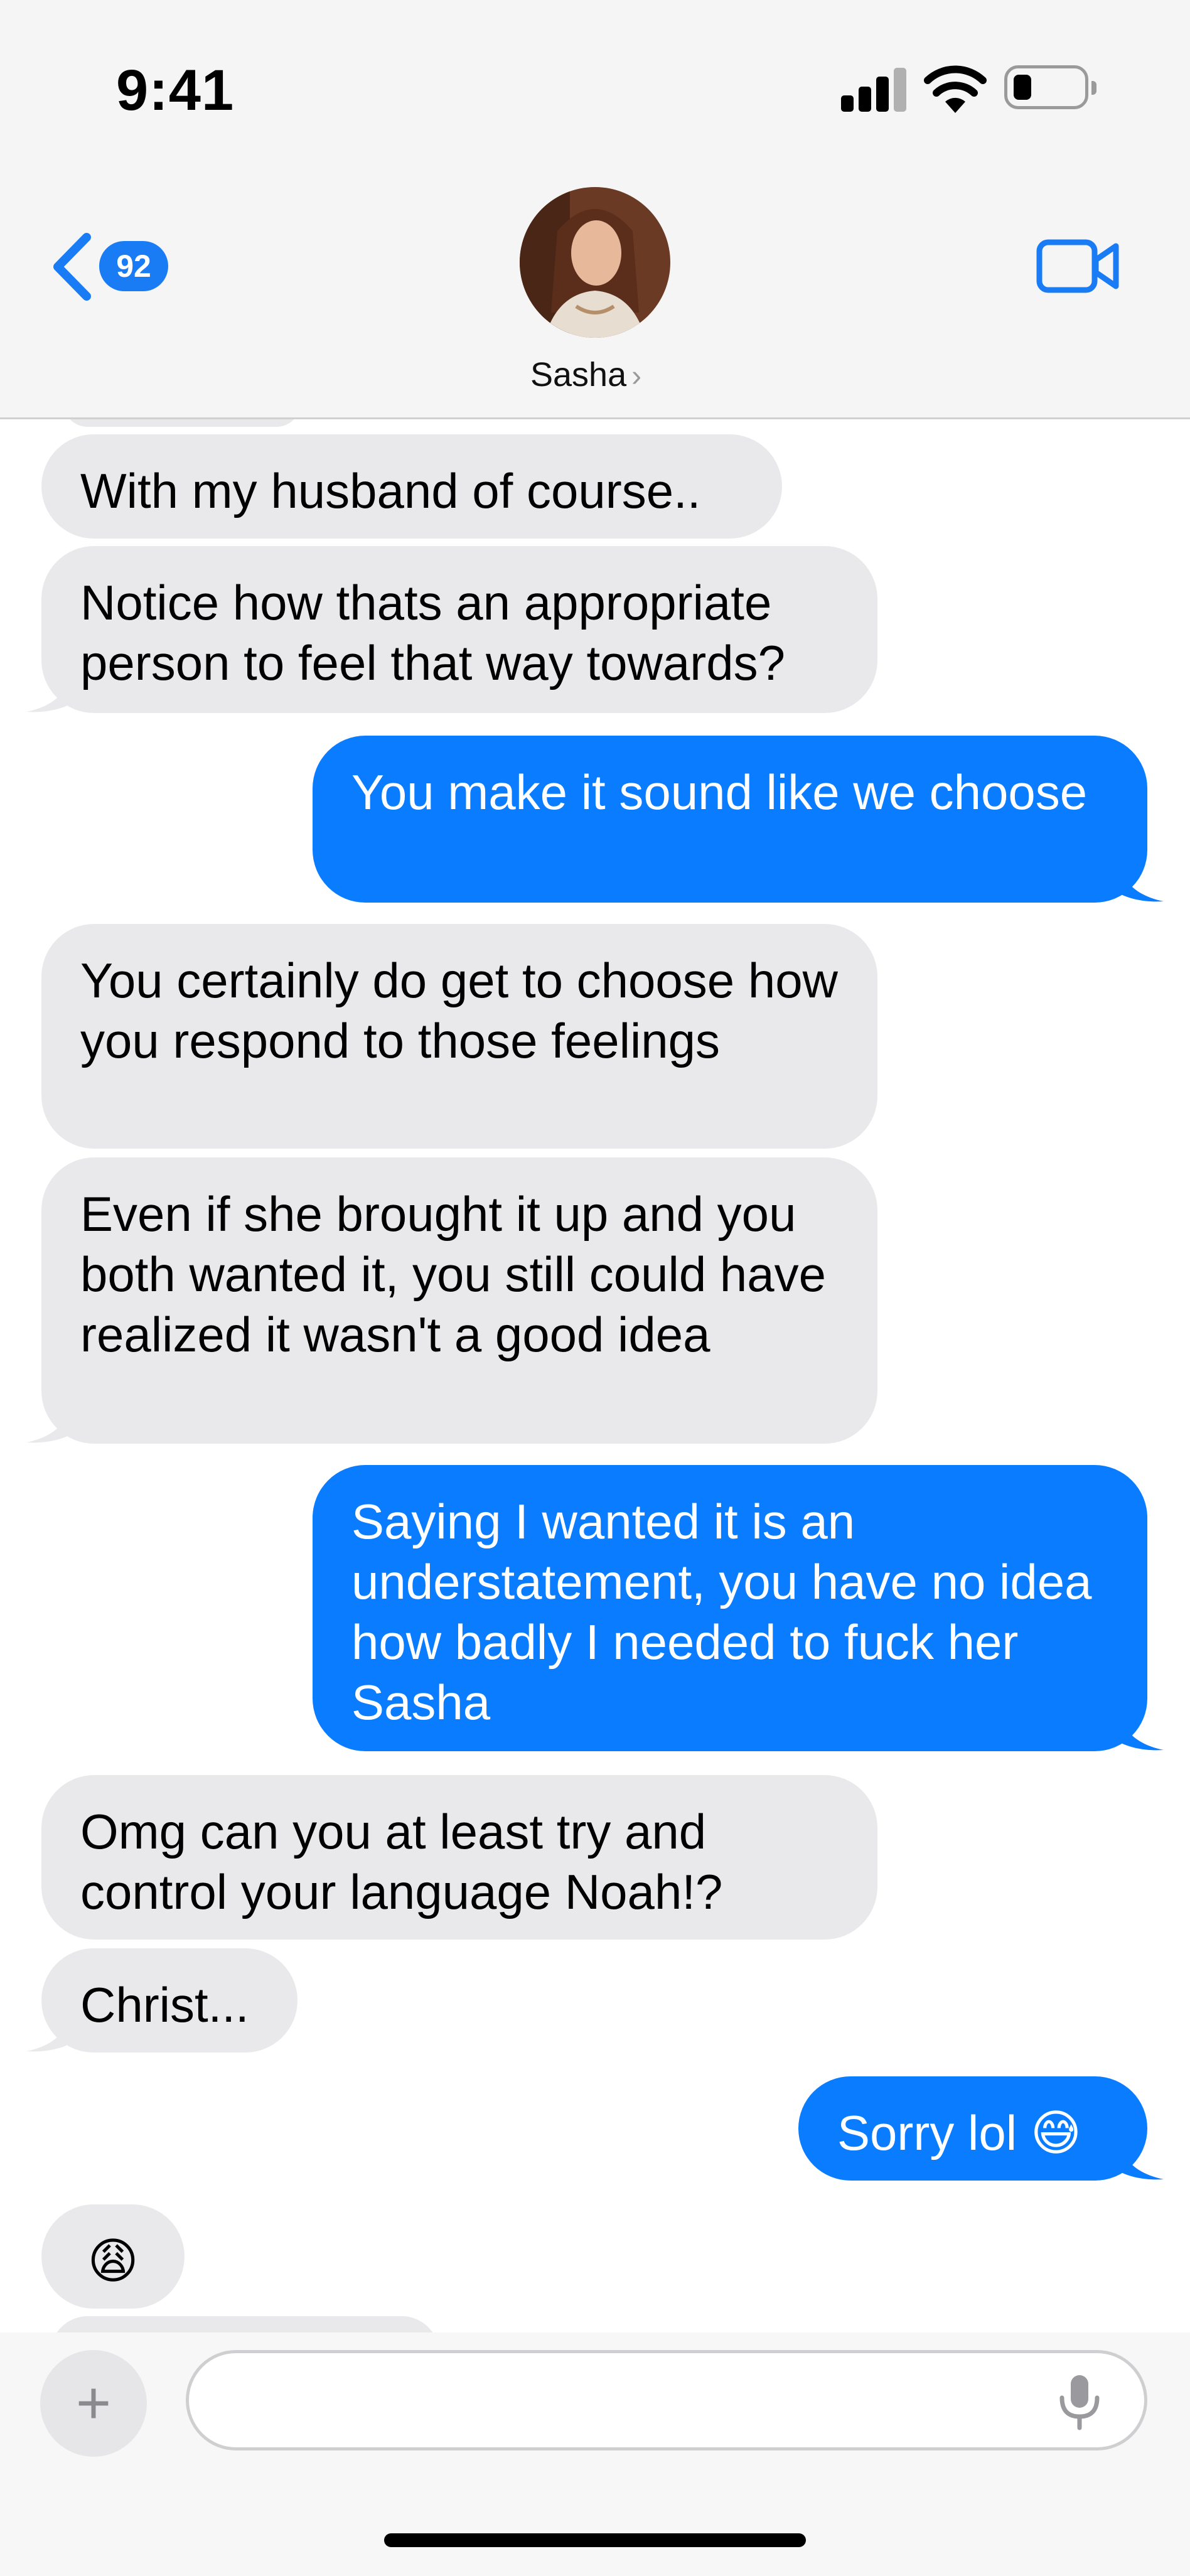  What do you see at coordinates (113, 2261) in the screenshot?
I see `message-text: 😩` at bounding box center [113, 2261].